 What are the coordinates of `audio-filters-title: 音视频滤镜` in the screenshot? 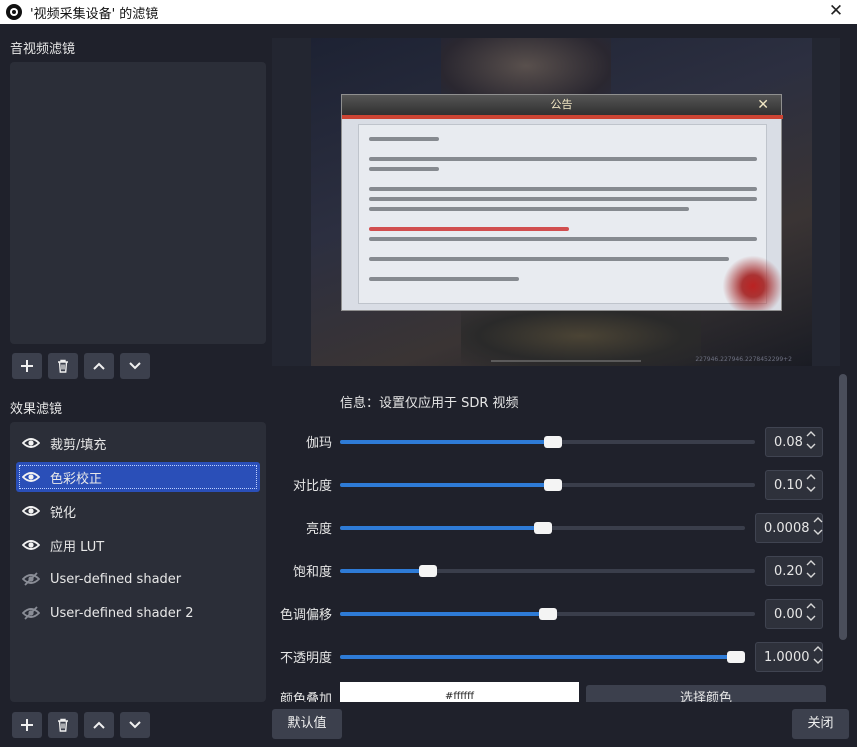 It's located at (43, 49).